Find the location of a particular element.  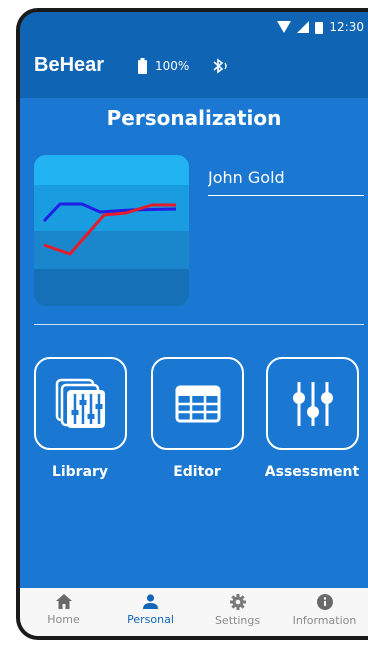

nav-personal: Personal is located at coordinates (150, 612).